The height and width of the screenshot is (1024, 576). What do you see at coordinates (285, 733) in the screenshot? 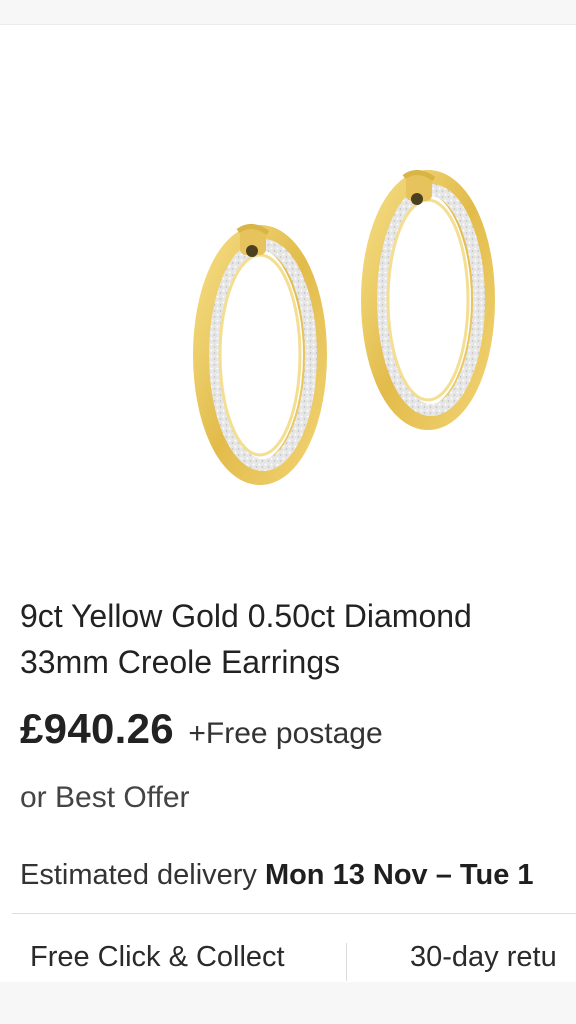
I see `postage-text: +Free postage` at bounding box center [285, 733].